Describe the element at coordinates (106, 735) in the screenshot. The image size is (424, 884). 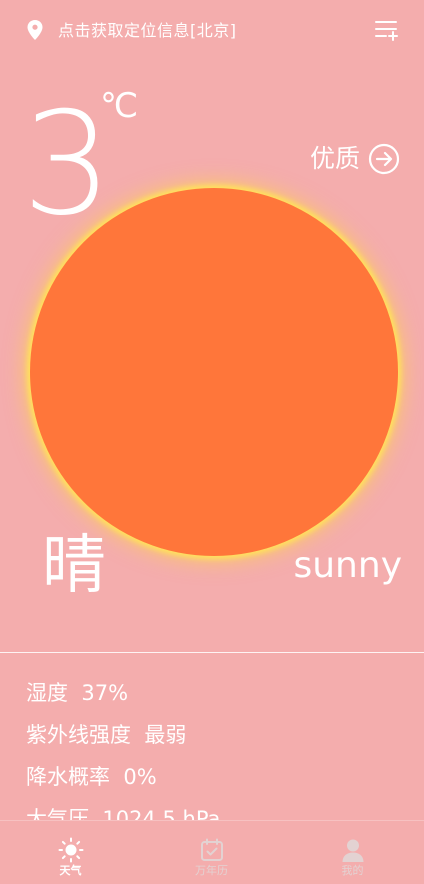
I see `uv-detail: 紫外线强度 最弱` at that location.